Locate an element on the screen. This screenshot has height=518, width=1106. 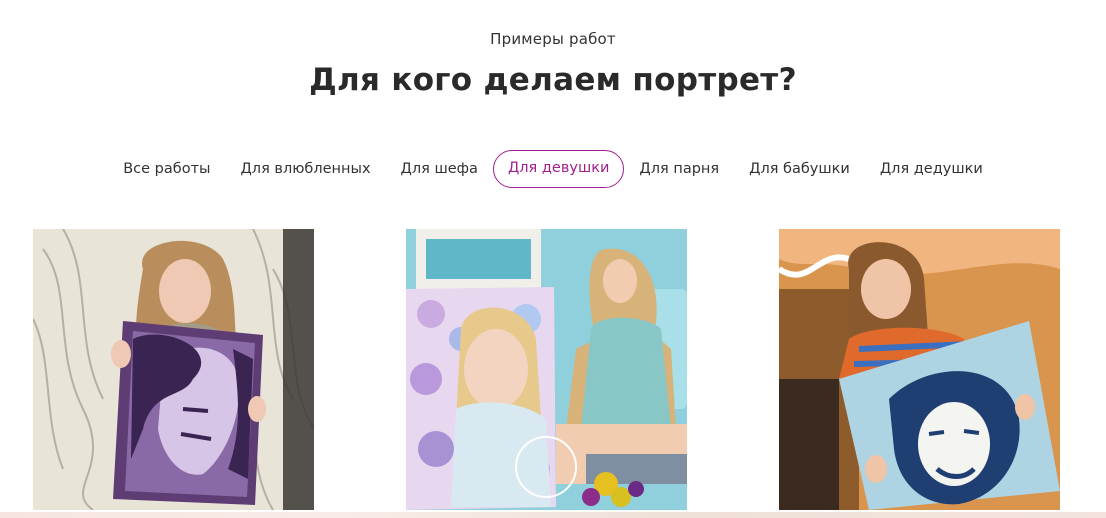
photo-girl-painted-portrait is located at coordinates (546, 369).